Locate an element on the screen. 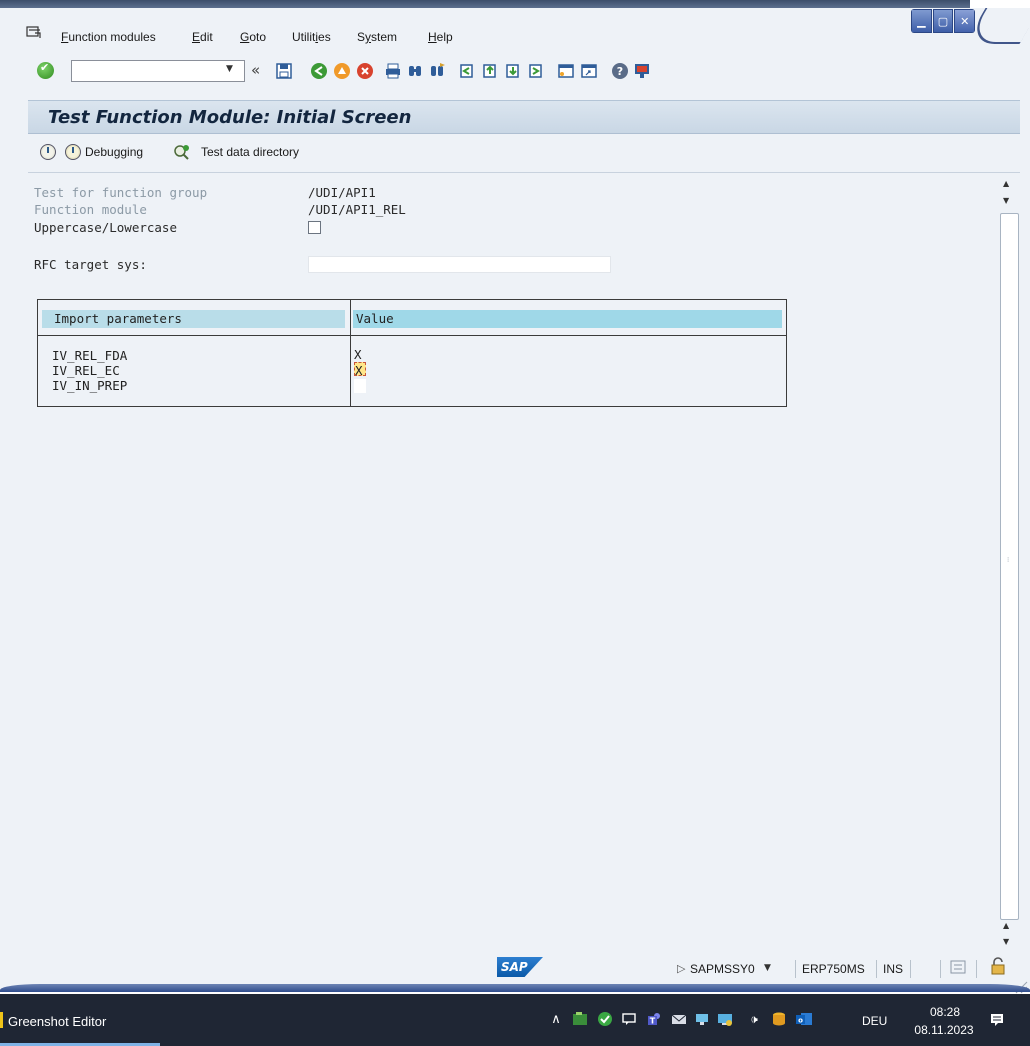 Image resolution: width=1030 pixels, height=1046 pixels. function-group-value: /UDI/API1 is located at coordinates (342, 192).